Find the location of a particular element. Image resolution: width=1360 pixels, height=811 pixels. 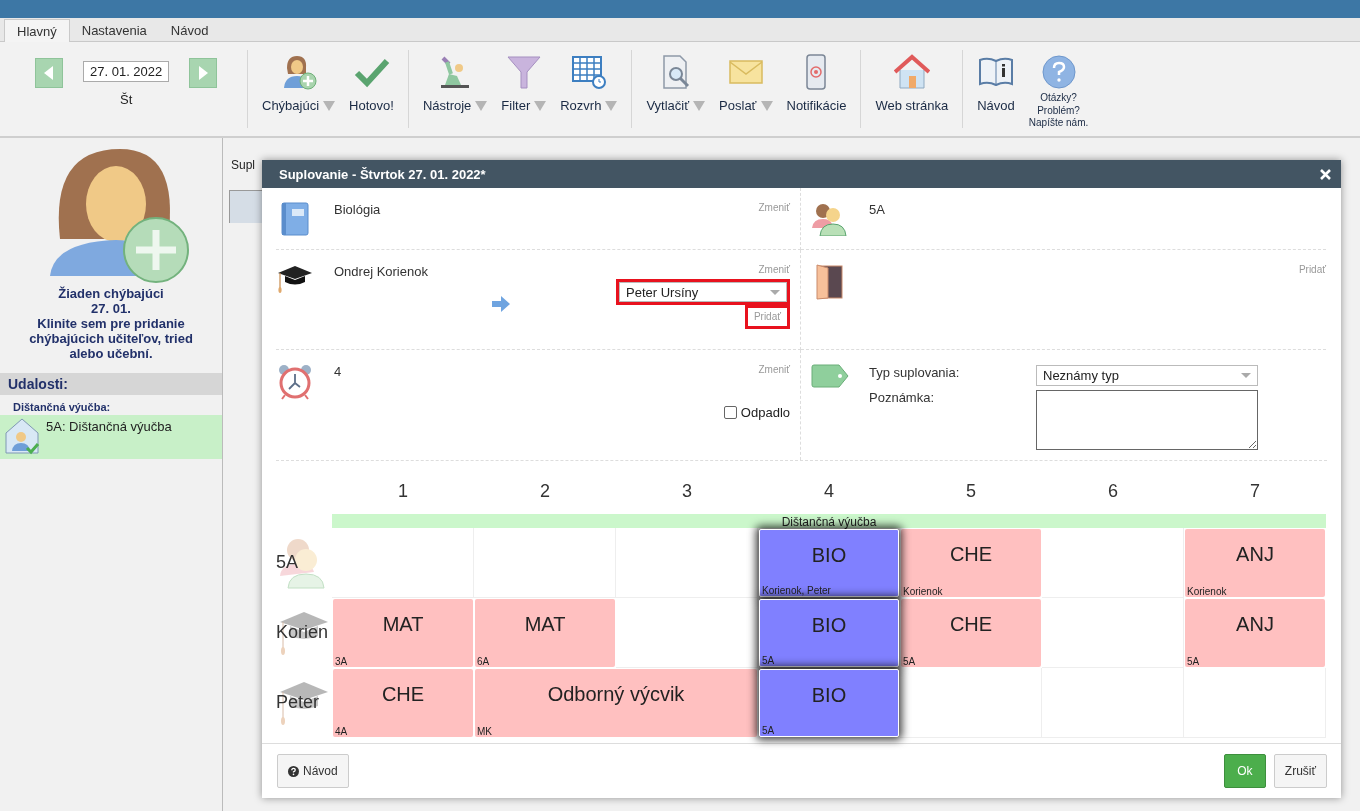

weekday-label: Št is located at coordinates (126, 99).